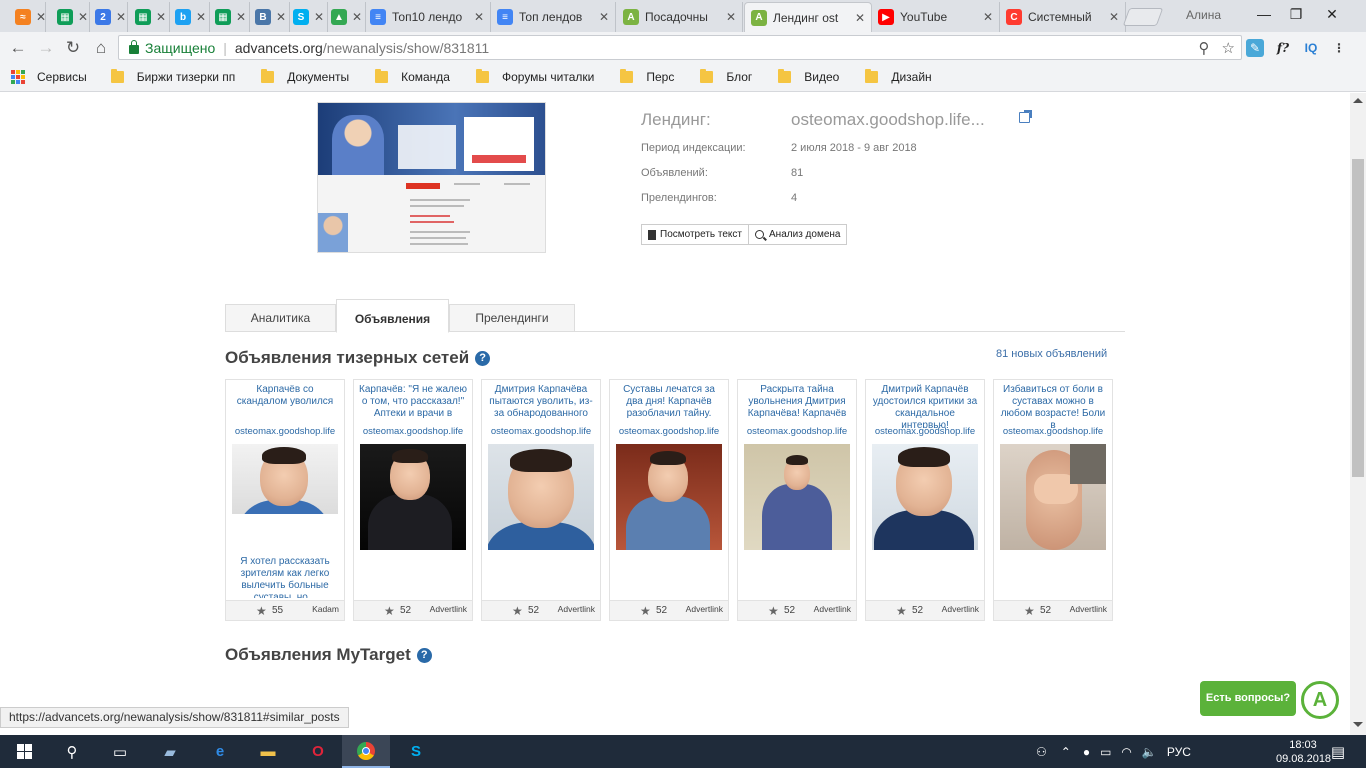  What do you see at coordinates (308, 17) in the screenshot?
I see `browser-tab: S ✕` at bounding box center [308, 17].